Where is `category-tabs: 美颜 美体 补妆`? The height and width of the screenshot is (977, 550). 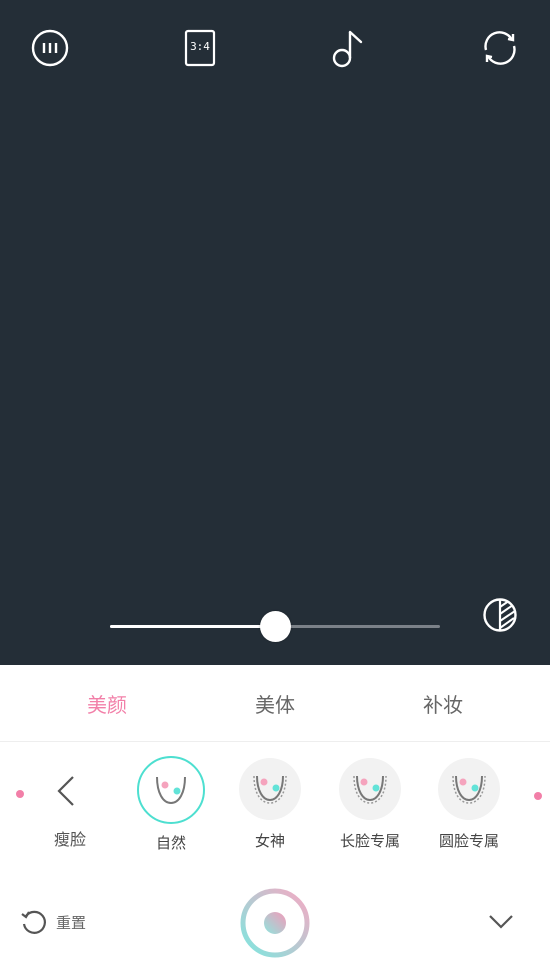 category-tabs: 美颜 美体 补妆 is located at coordinates (275, 703).